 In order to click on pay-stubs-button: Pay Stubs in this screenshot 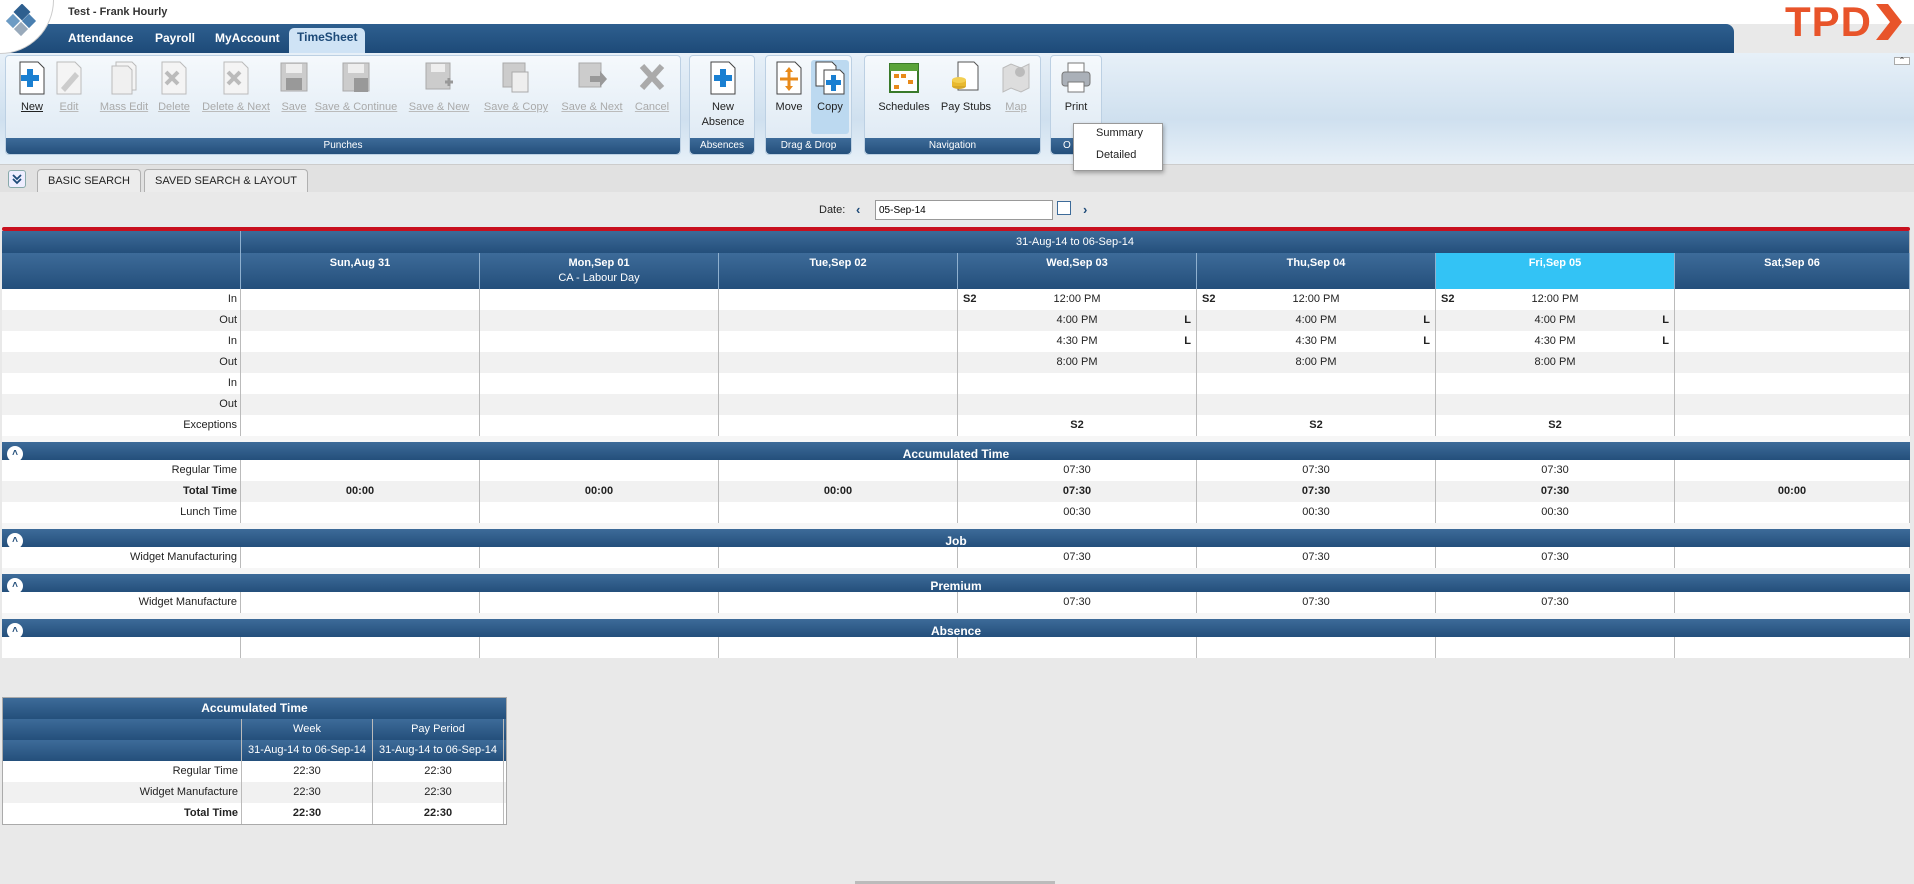, I will do `click(966, 87)`.